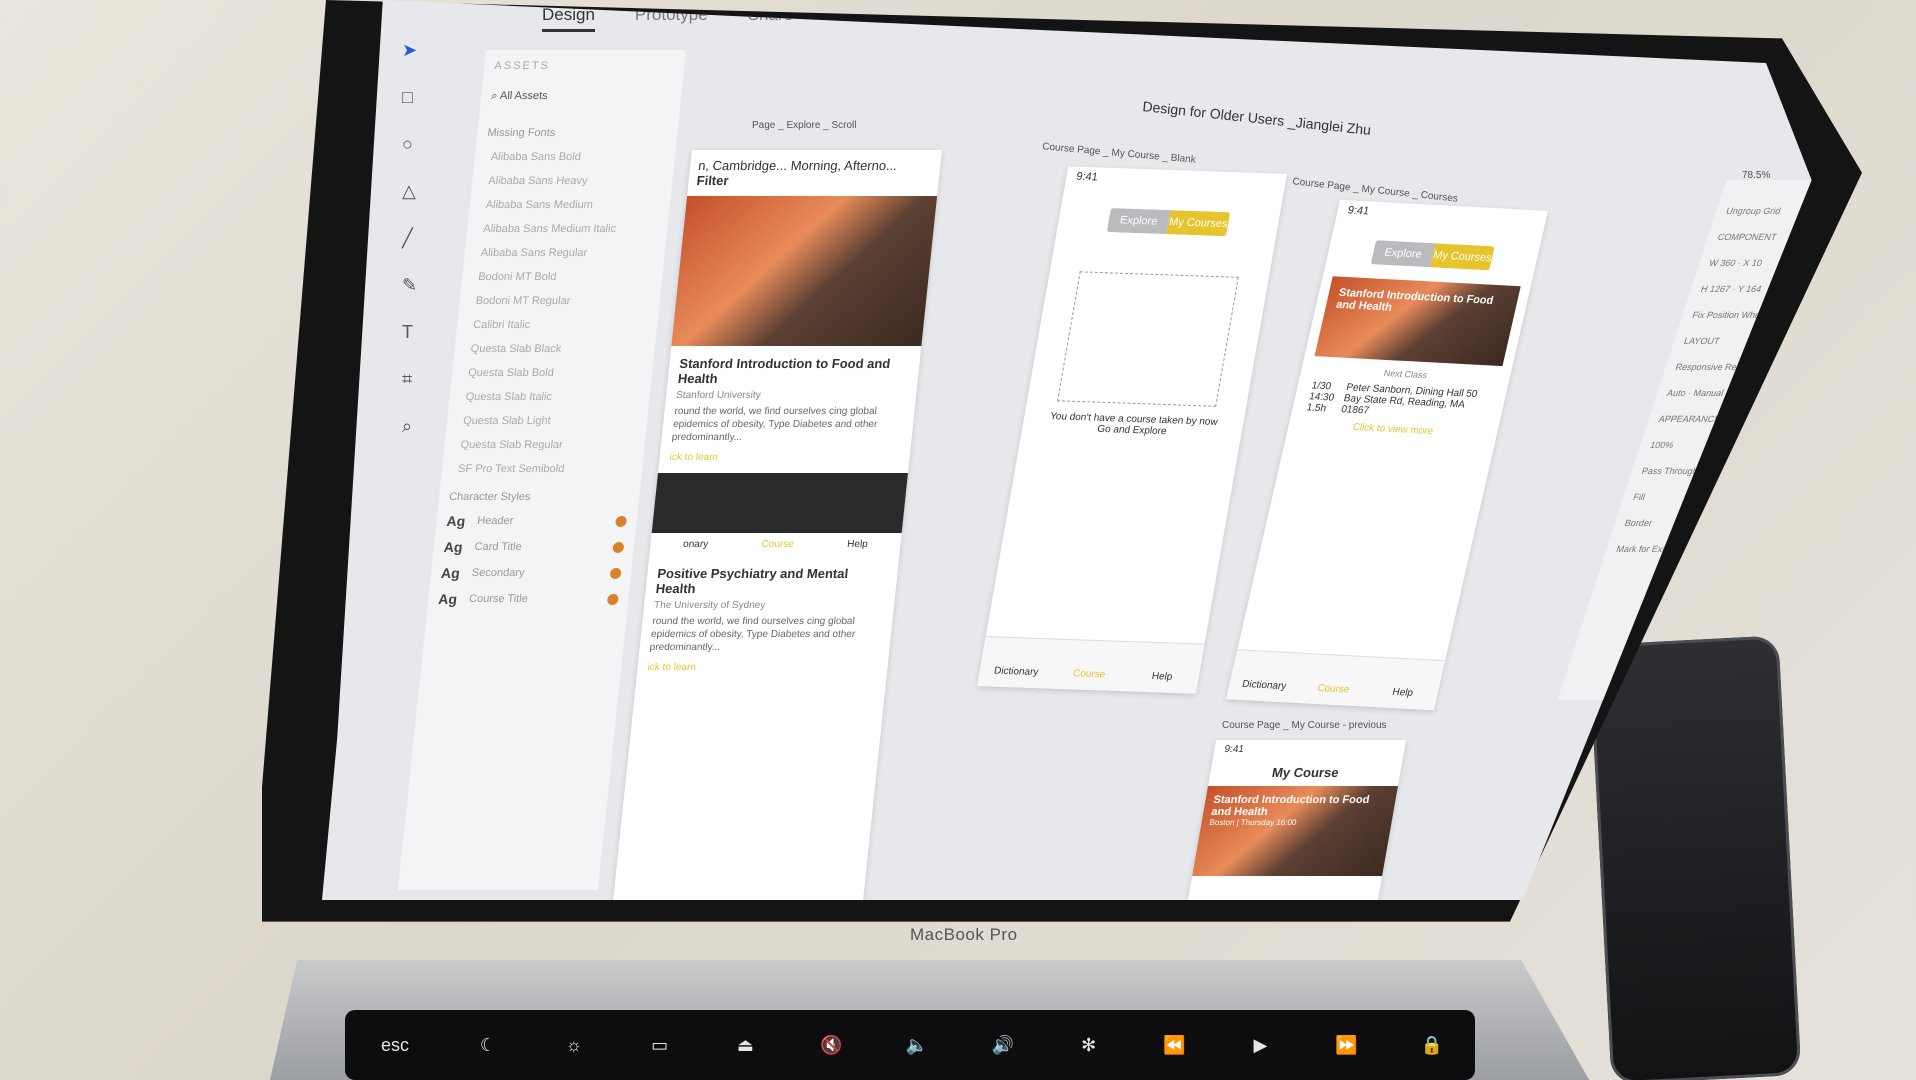 The height and width of the screenshot is (1080, 1916). What do you see at coordinates (577, 157) in the screenshot?
I see `font-item: Alibaba Sans Bold` at bounding box center [577, 157].